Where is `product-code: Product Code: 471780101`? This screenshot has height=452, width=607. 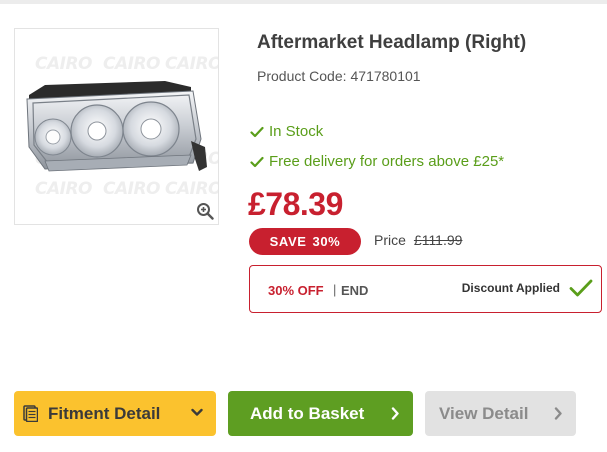
product-code: Product Code: 471780101 is located at coordinates (339, 76).